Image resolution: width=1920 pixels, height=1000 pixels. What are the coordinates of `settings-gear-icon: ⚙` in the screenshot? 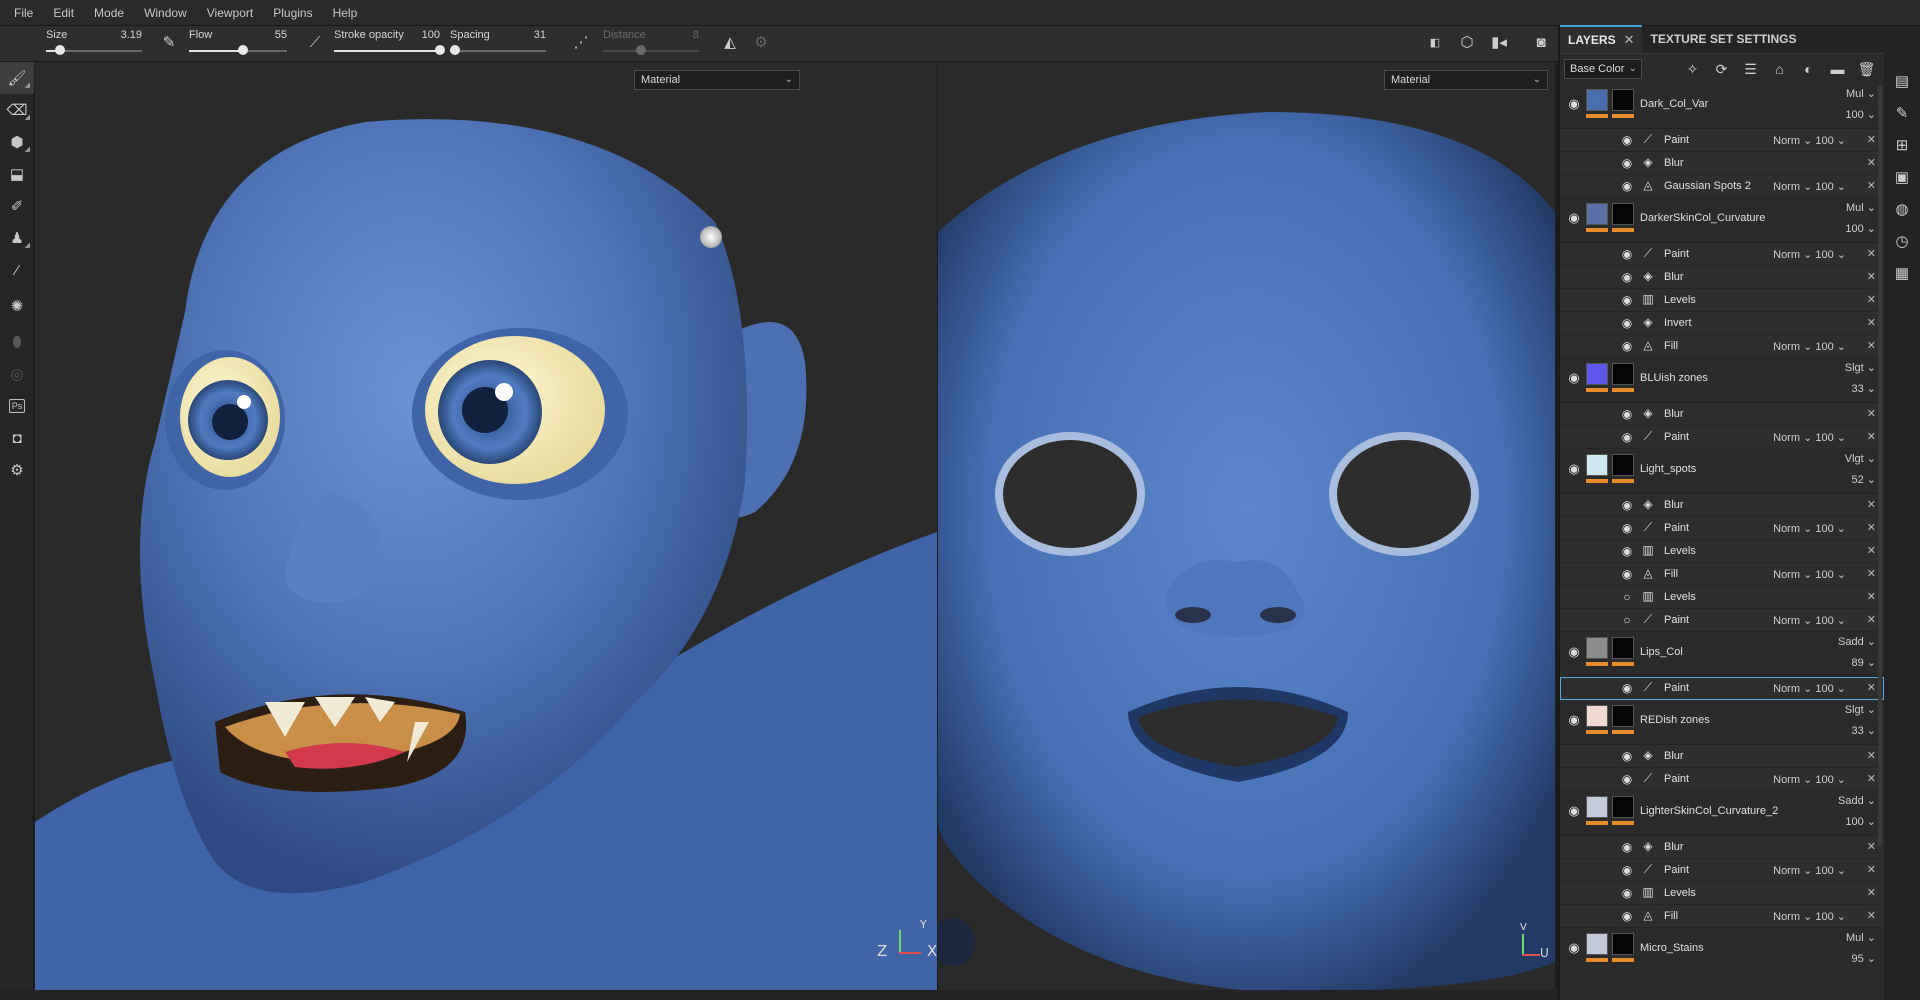 It's located at (17, 470).